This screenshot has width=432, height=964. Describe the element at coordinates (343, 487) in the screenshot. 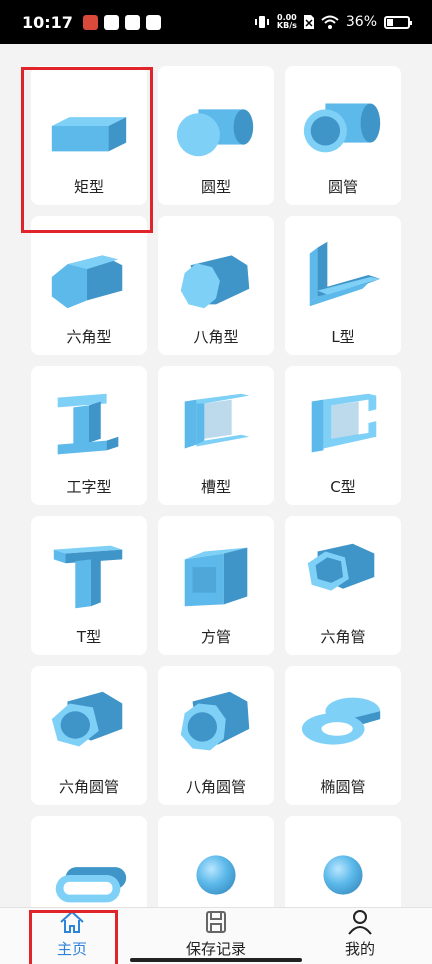

I see `shape-card-label: C型` at that location.